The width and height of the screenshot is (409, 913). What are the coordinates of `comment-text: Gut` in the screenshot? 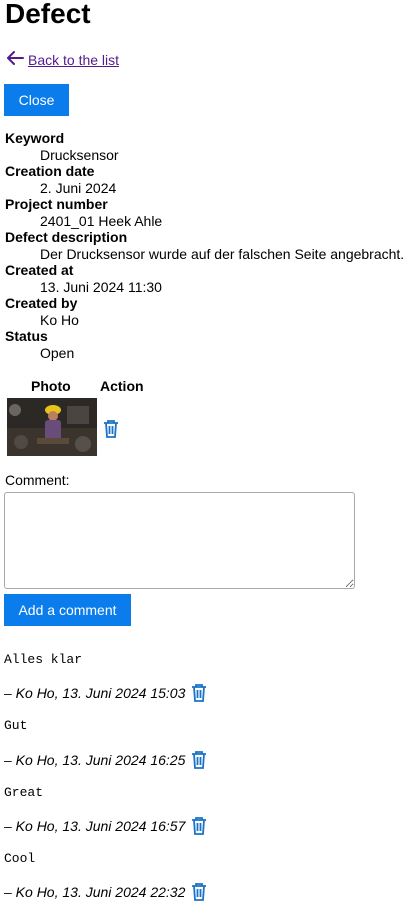 It's located at (16, 725).